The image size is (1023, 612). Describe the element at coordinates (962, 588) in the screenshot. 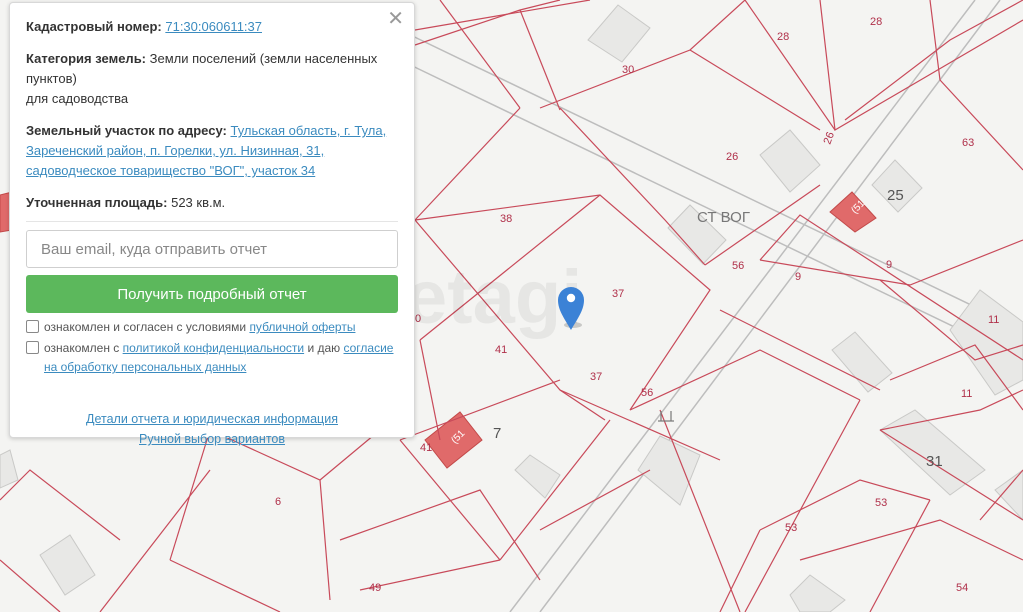

I see `parcel-label: 54` at that location.